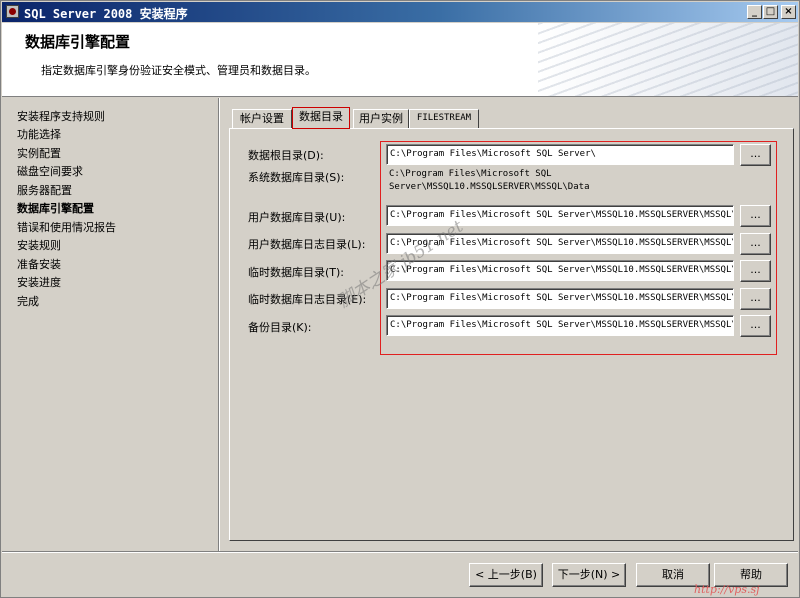 This screenshot has height=598, width=800. Describe the element at coordinates (262, 118) in the screenshot. I see `tab-account-provisioning: 帐户设置` at that location.